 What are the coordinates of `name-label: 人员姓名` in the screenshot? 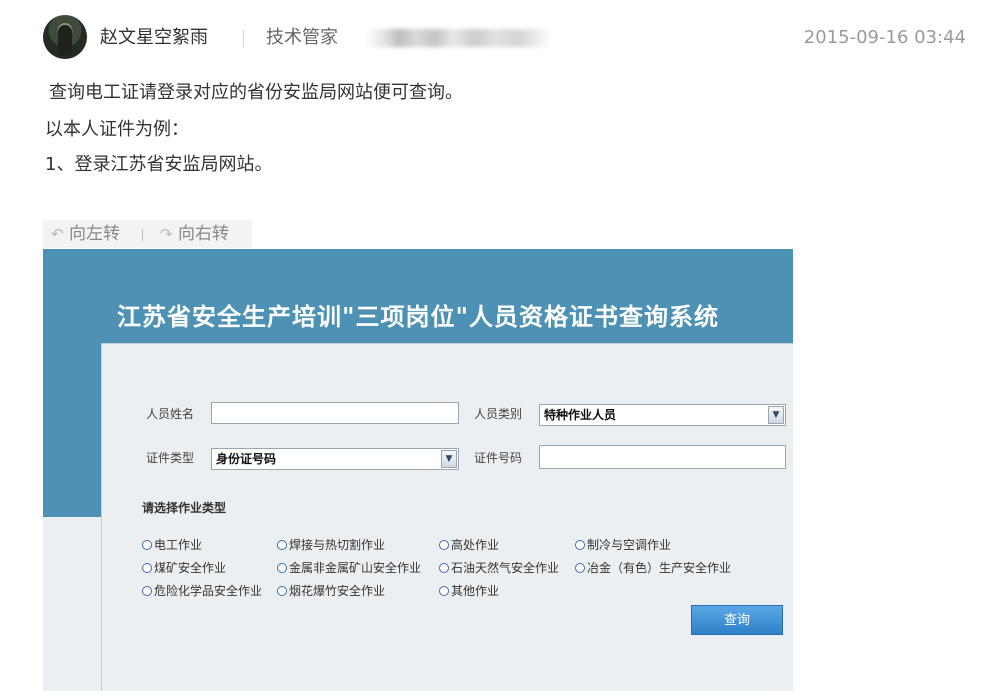 It's located at (170, 414).